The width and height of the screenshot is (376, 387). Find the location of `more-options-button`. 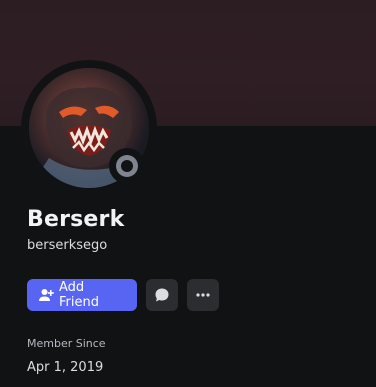

more-options-button is located at coordinates (203, 295).